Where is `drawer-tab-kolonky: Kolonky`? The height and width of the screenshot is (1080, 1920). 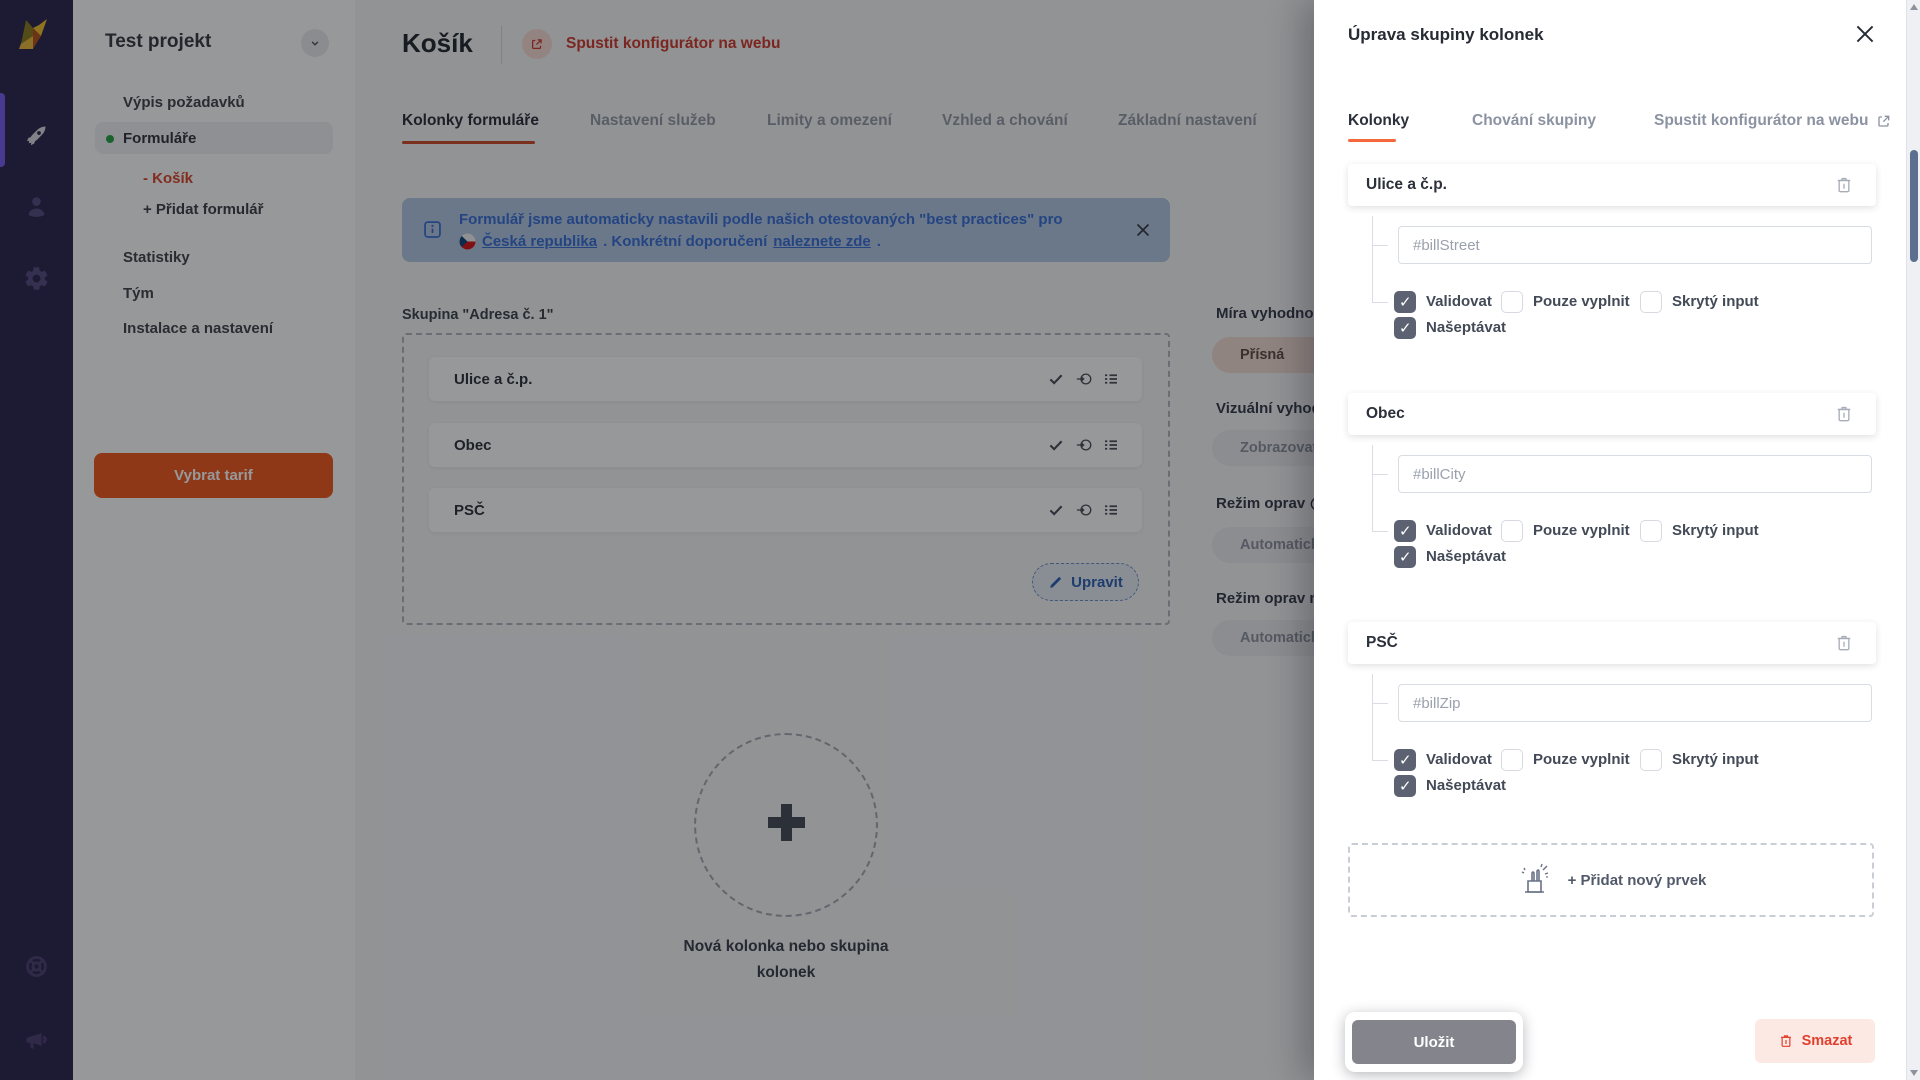 drawer-tab-kolonky: Kolonky is located at coordinates (1378, 121).